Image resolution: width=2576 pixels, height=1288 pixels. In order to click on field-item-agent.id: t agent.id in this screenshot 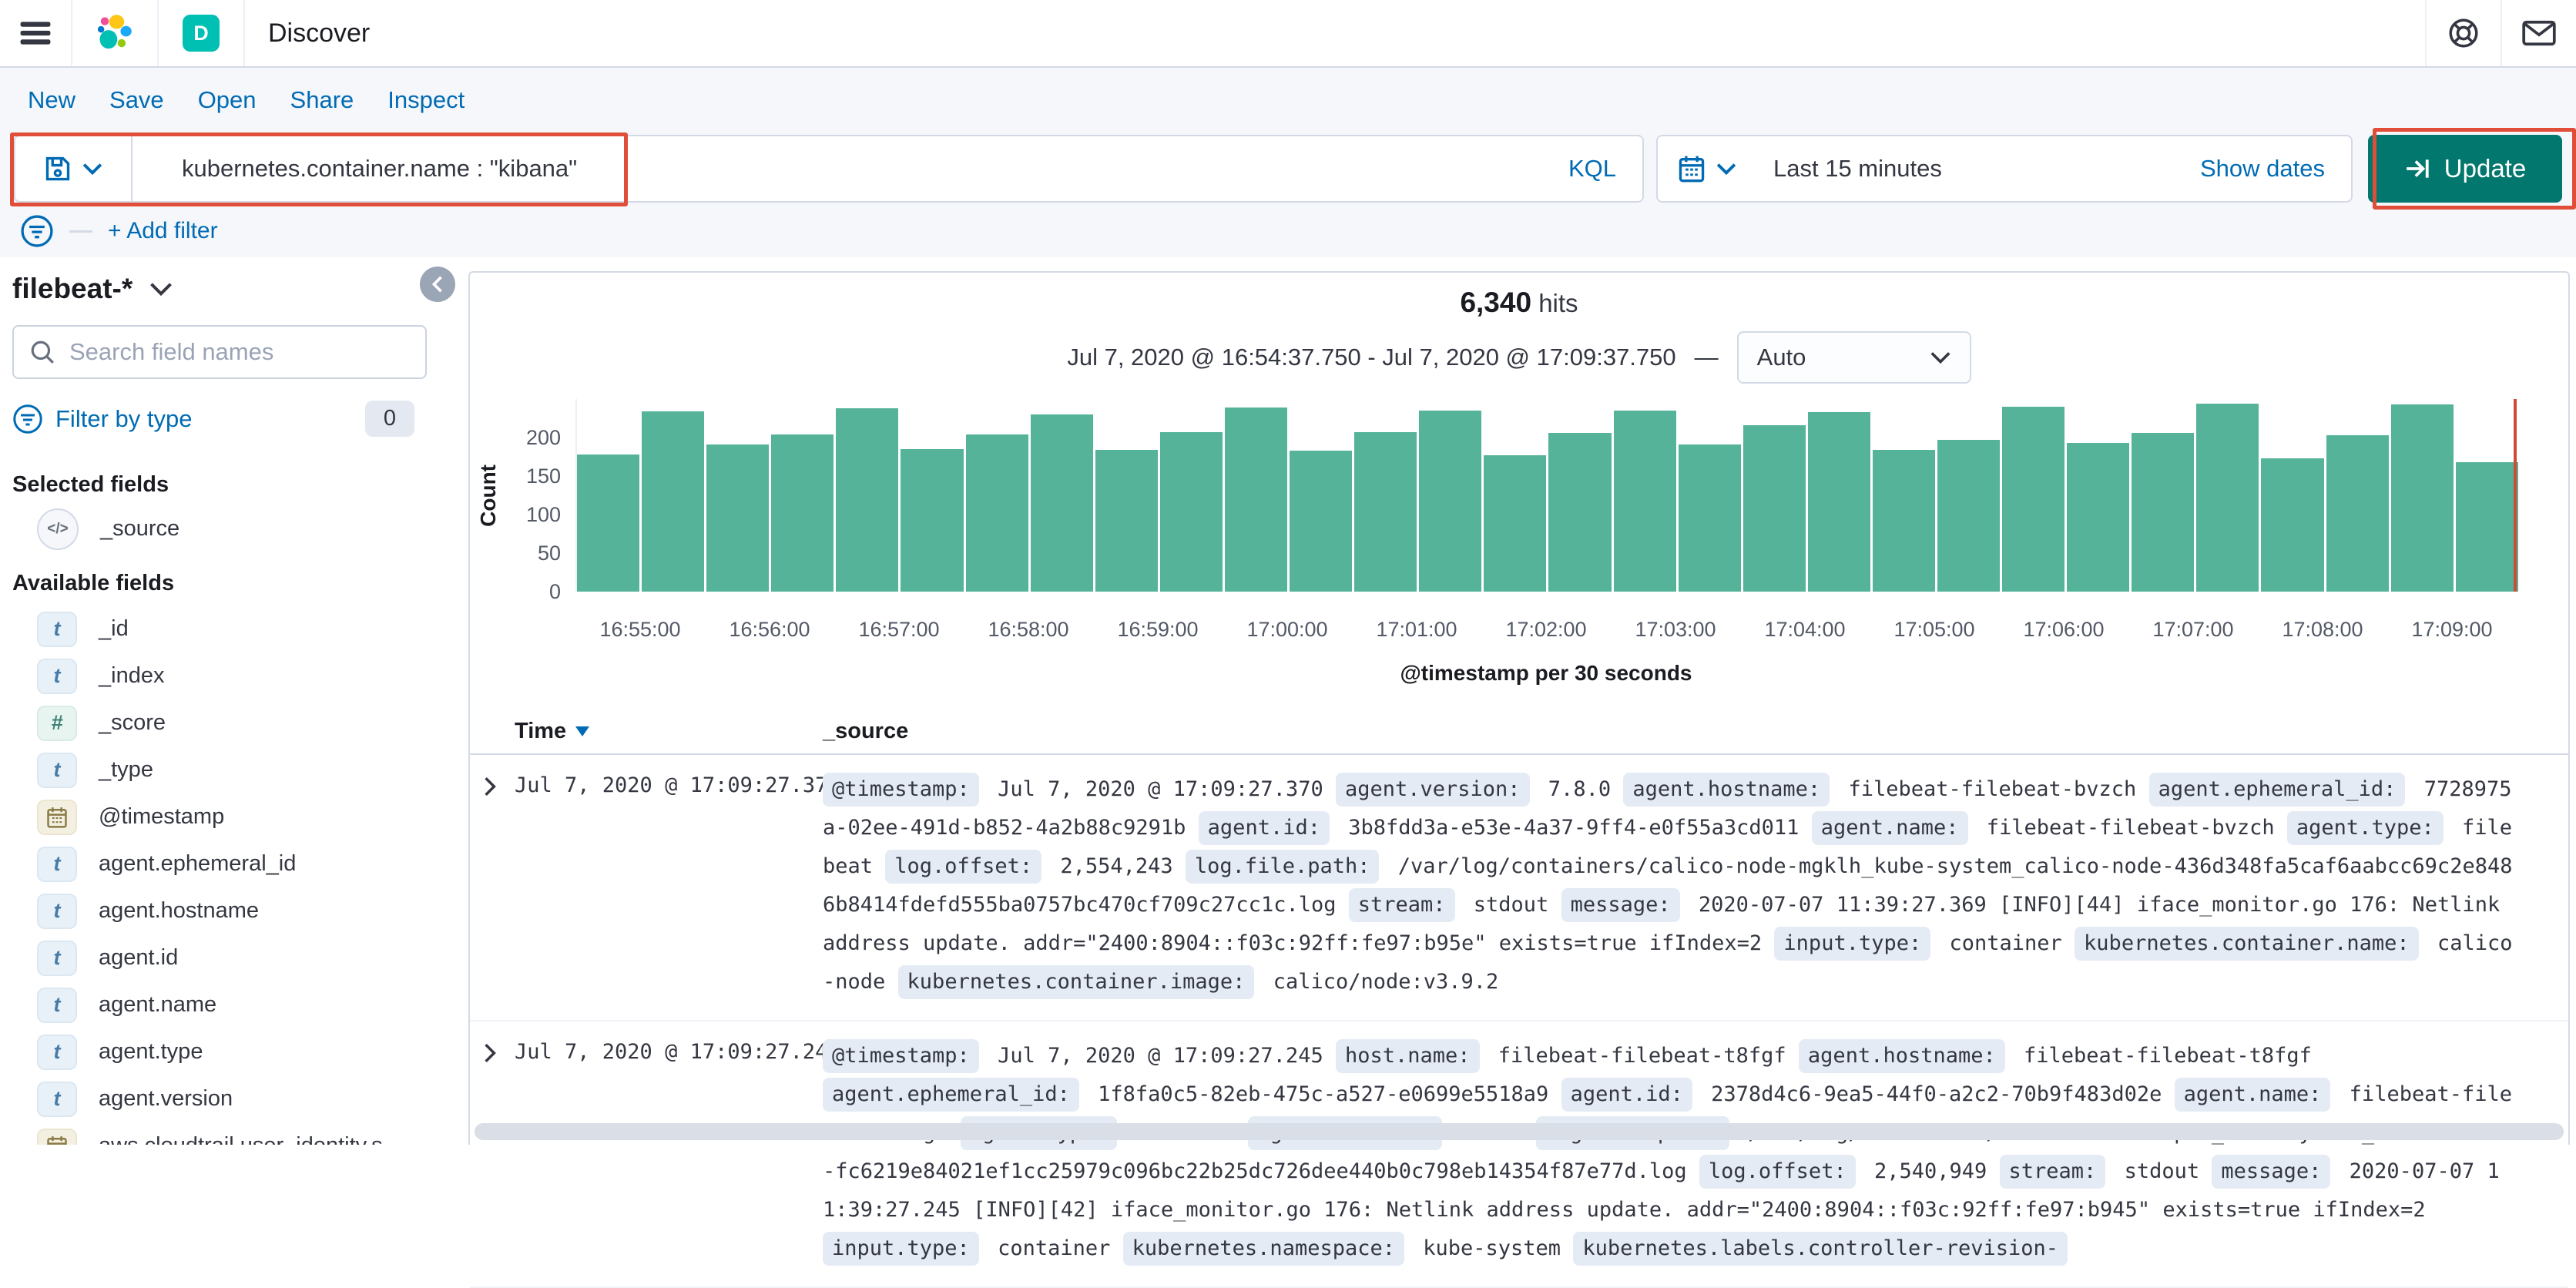, I will do `click(222, 957)`.